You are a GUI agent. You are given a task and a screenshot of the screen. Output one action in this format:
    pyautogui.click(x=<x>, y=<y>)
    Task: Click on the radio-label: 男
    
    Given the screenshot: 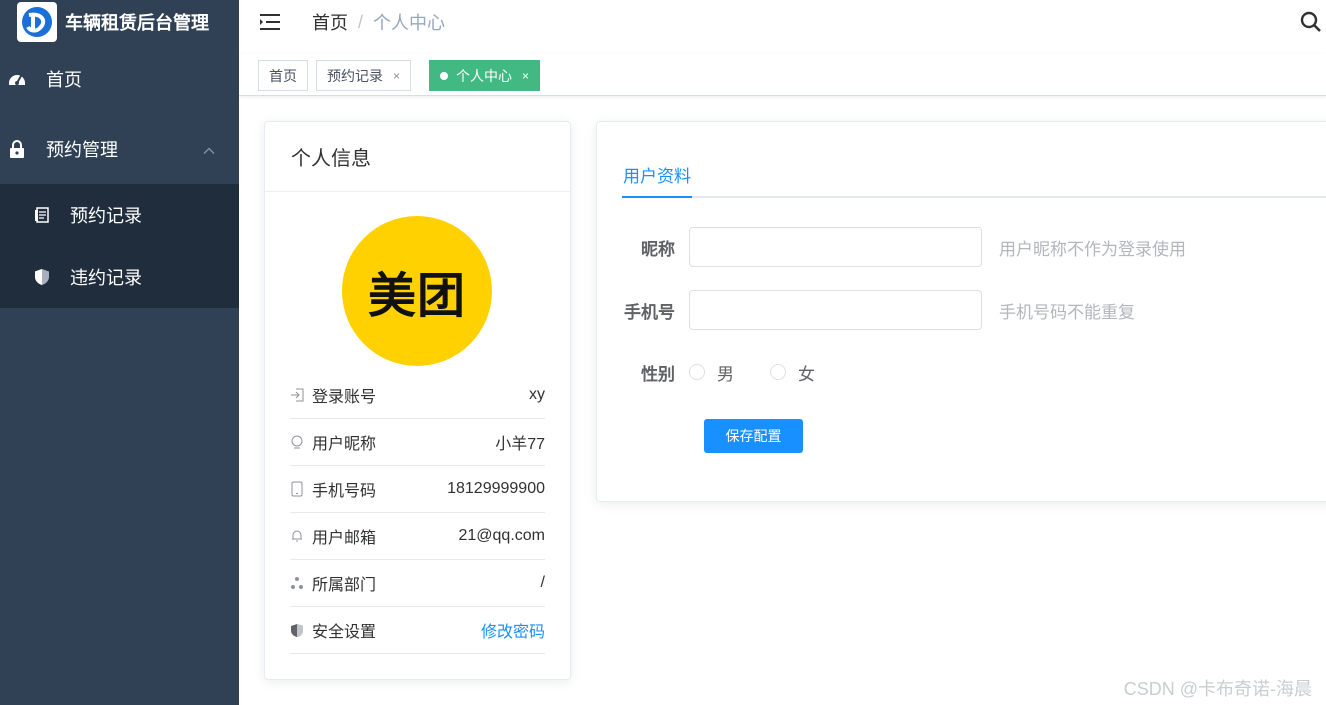 What is the action you would take?
    pyautogui.click(x=725, y=374)
    